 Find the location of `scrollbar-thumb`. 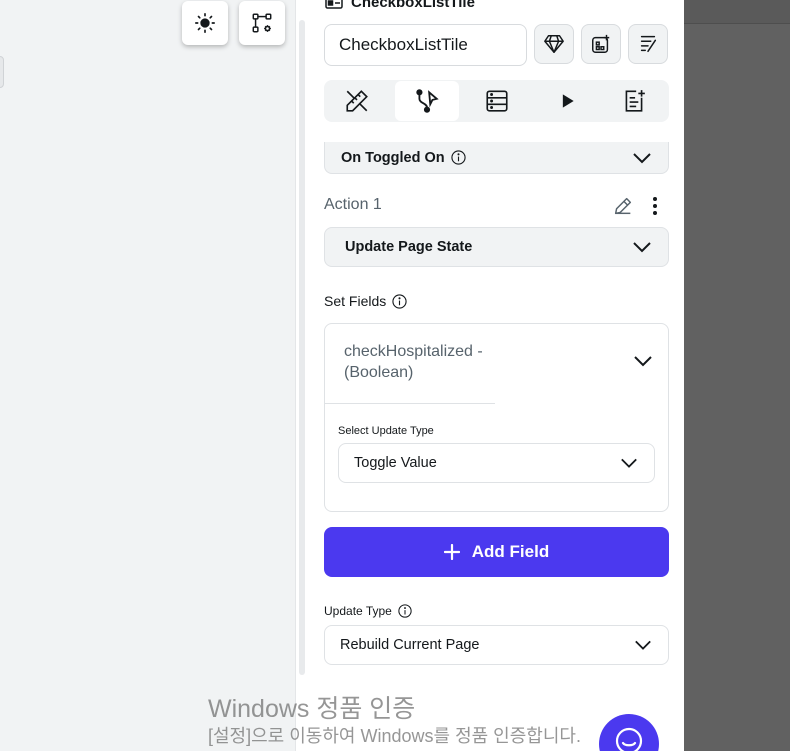

scrollbar-thumb is located at coordinates (302, 347).